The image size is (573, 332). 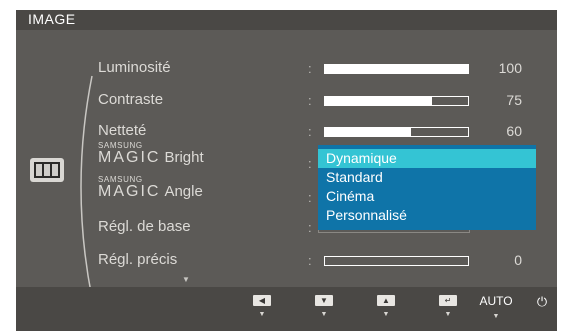 What do you see at coordinates (448, 300) in the screenshot?
I see `enter-icon: ↵` at bounding box center [448, 300].